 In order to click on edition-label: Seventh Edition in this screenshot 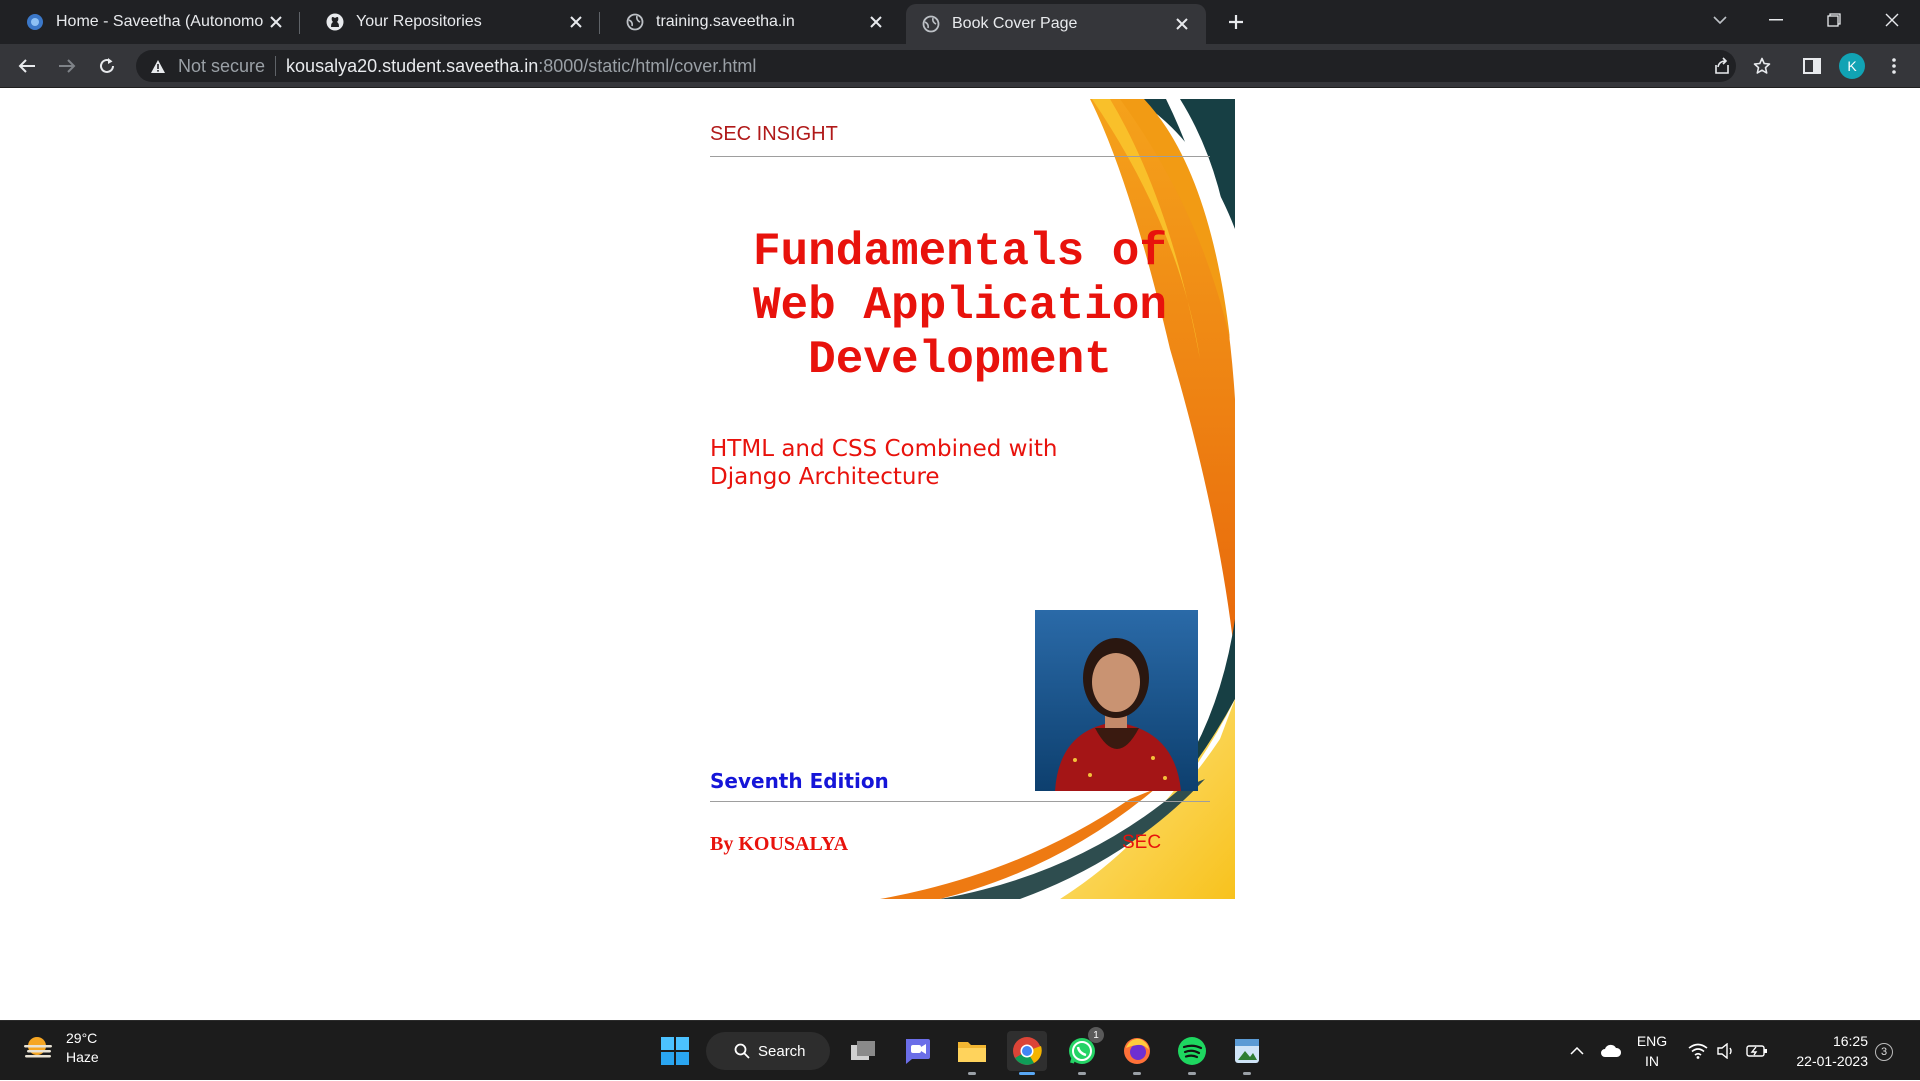, I will do `click(799, 781)`.